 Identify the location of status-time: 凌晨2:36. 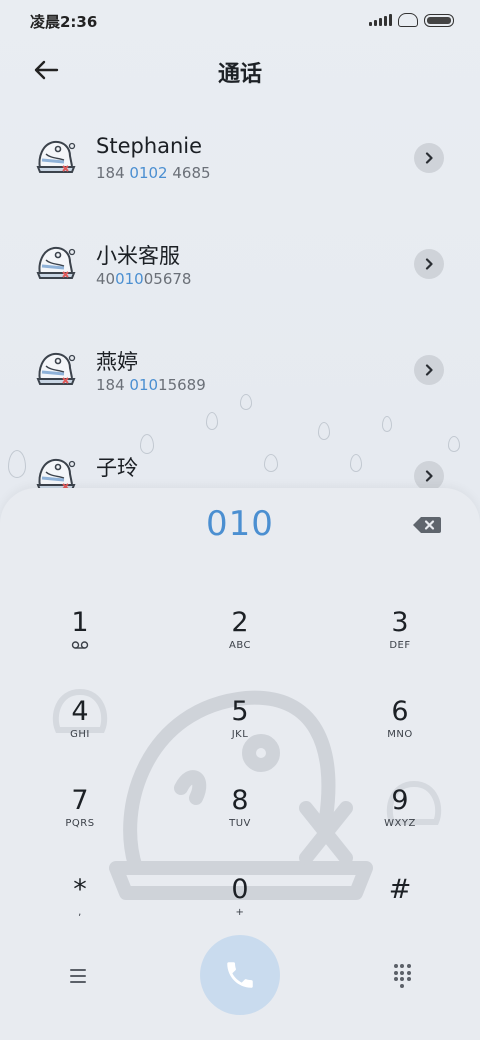
(64, 22).